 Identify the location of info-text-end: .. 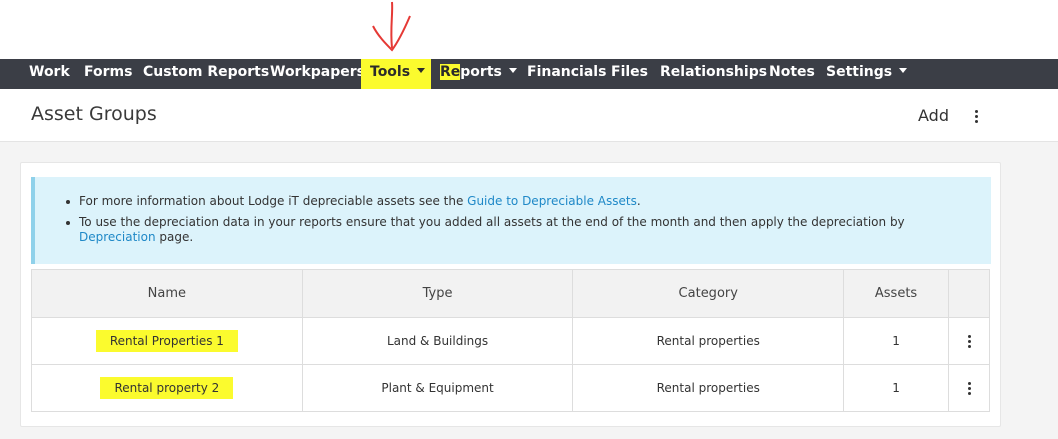
(638, 201).